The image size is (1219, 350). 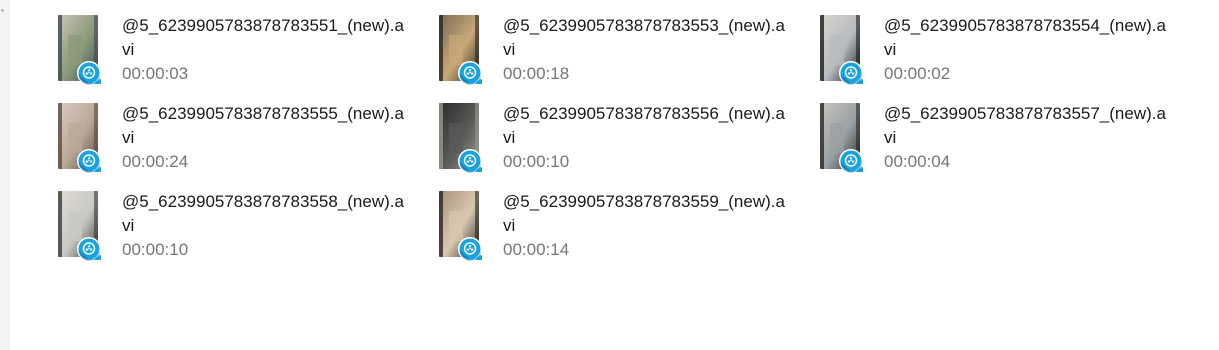 I want to click on file-item: @5_6239905783878783551_(new).avi 00:00:03, so click(x=243, y=55).